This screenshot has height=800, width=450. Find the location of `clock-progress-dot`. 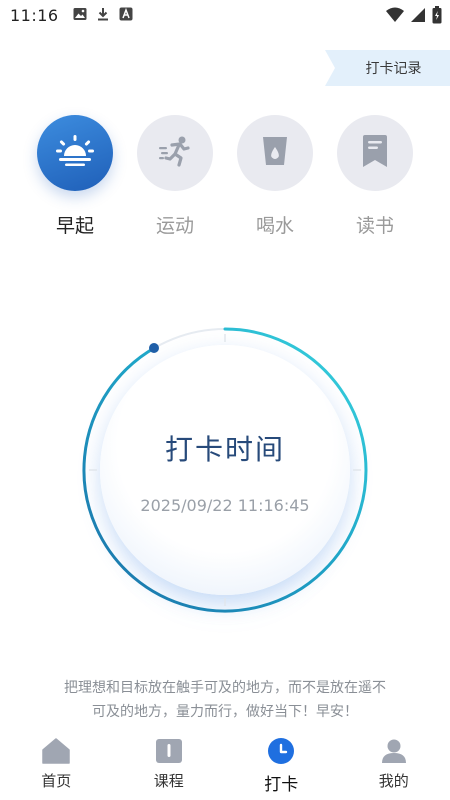

clock-progress-dot is located at coordinates (154, 348).